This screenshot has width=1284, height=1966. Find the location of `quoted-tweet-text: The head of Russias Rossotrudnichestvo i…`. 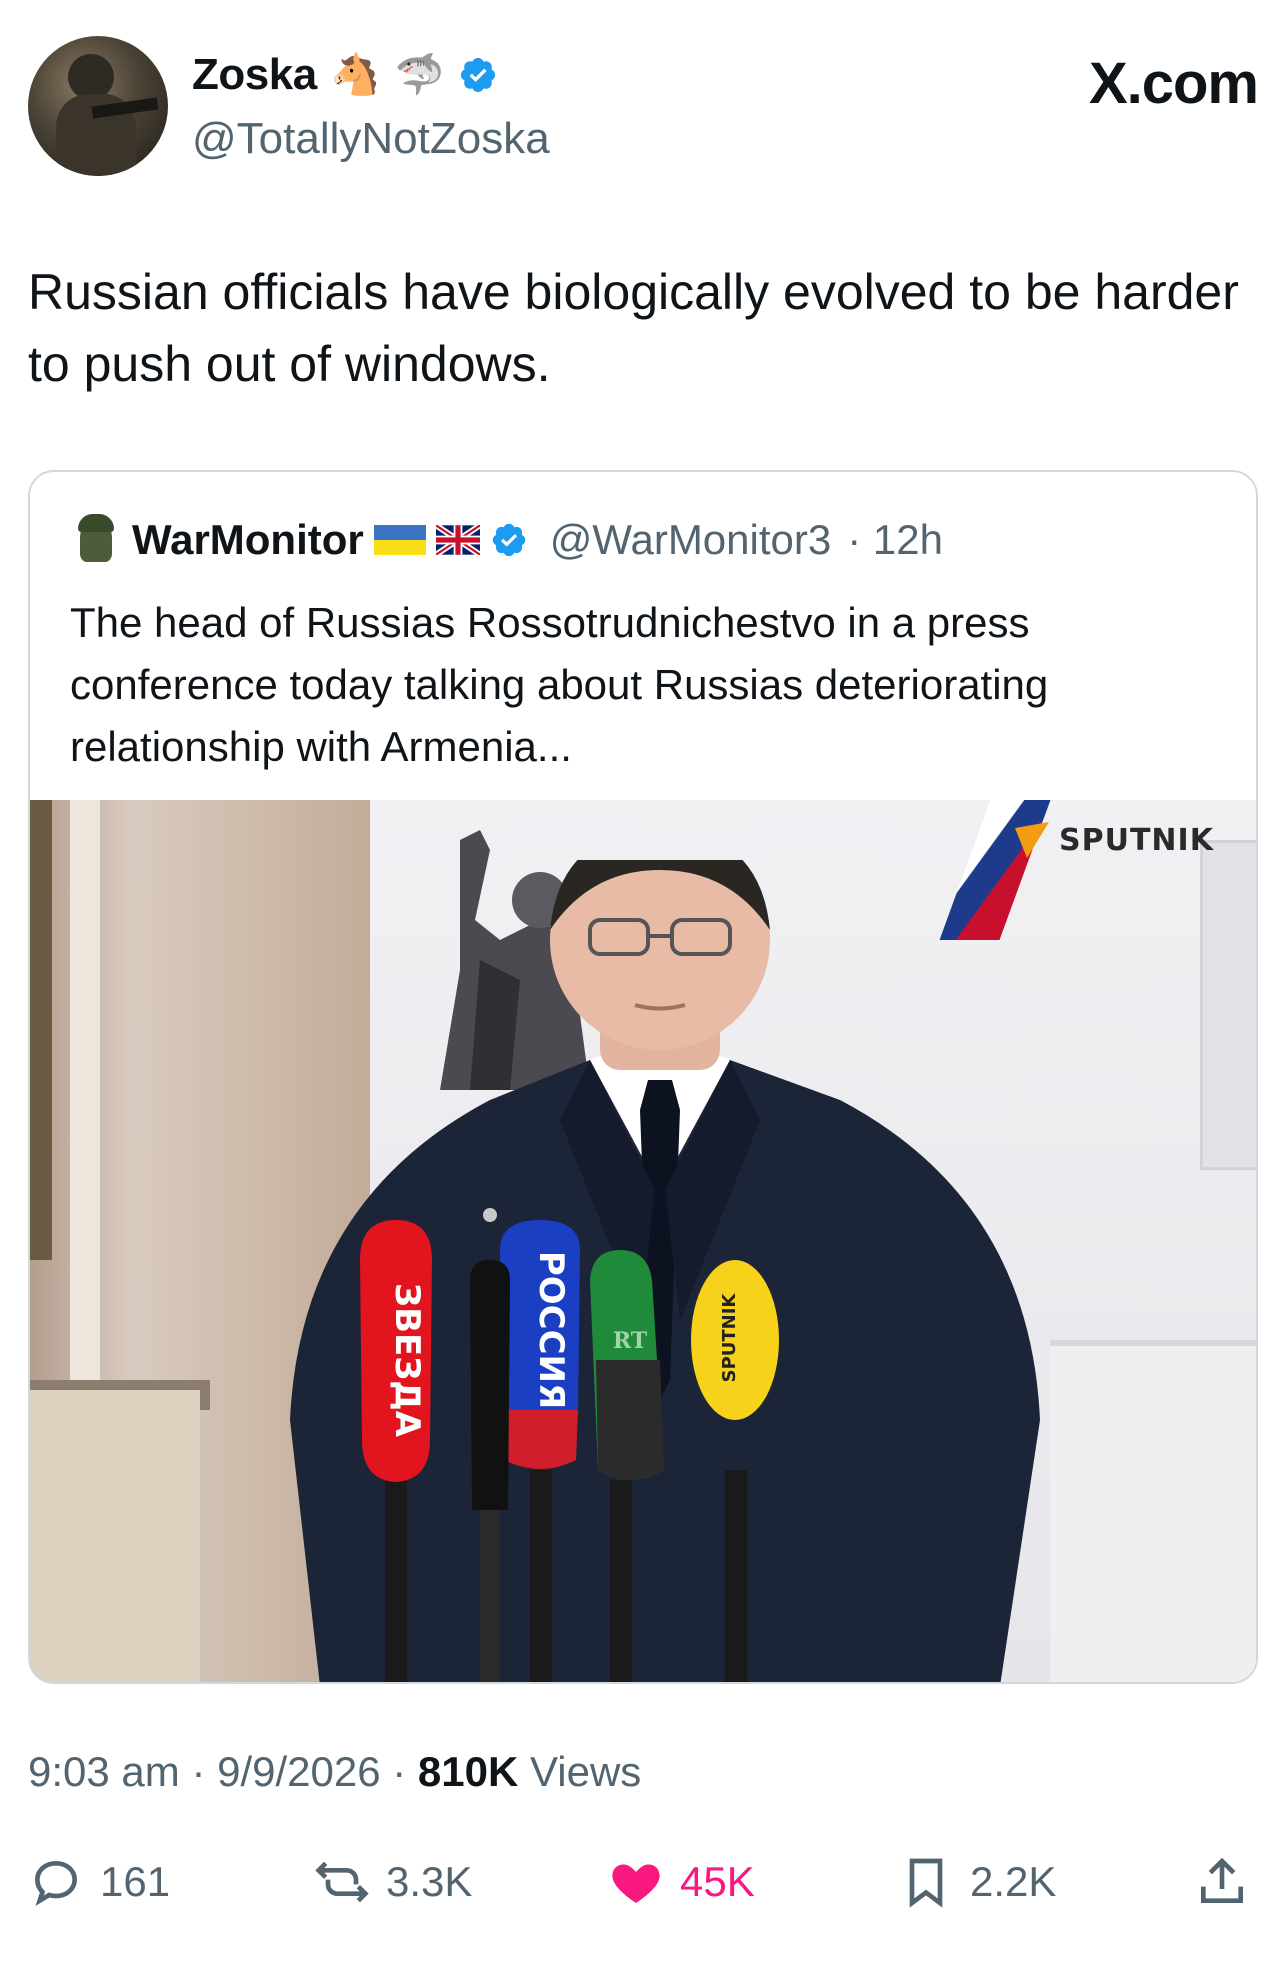

quoted-tweet-text: The head of Russias Rossotrudnichestvo i… is located at coordinates (559, 684).